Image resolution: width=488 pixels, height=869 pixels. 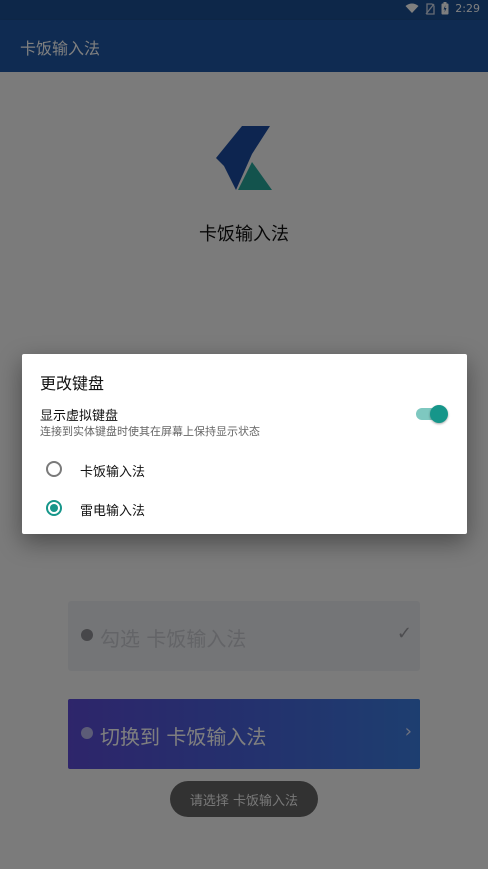 What do you see at coordinates (439, 414) in the screenshot?
I see `switch-thumb` at bounding box center [439, 414].